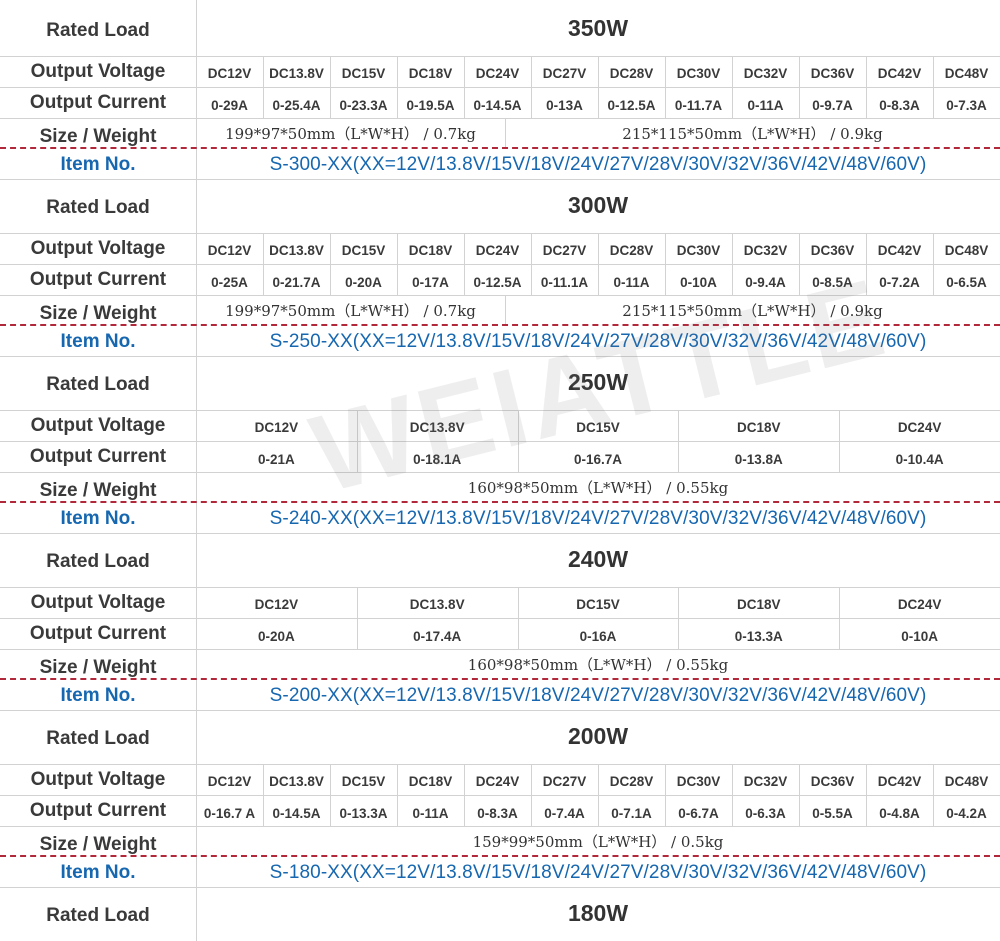 The image size is (1000, 941). I want to click on output-voltage-cell: DC18V, so click(759, 604).